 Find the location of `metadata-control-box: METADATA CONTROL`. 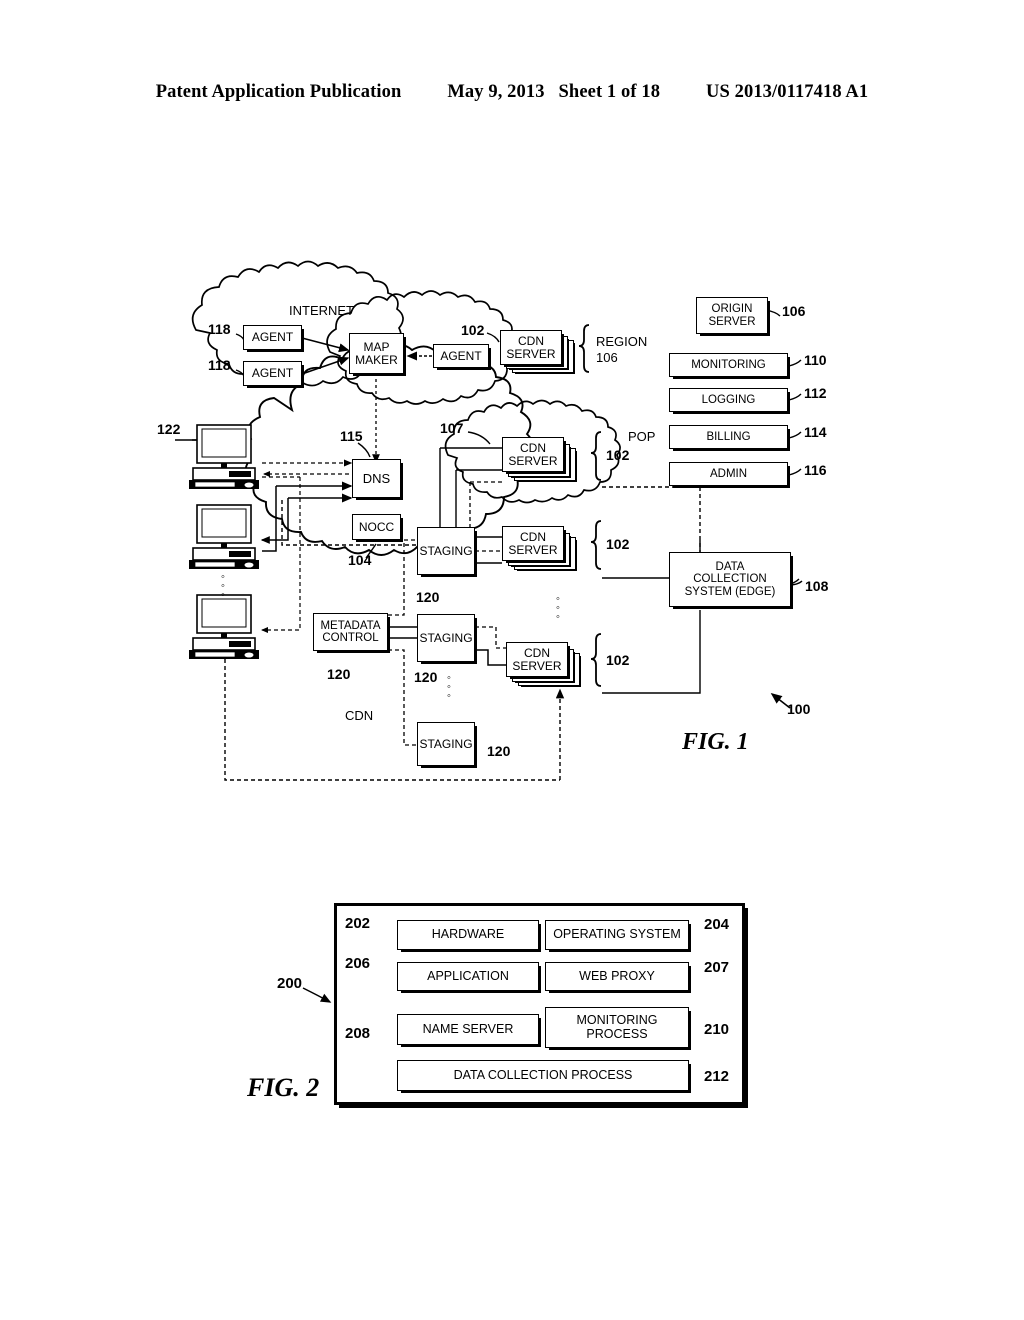

metadata-control-box: METADATA CONTROL is located at coordinates (350, 632).